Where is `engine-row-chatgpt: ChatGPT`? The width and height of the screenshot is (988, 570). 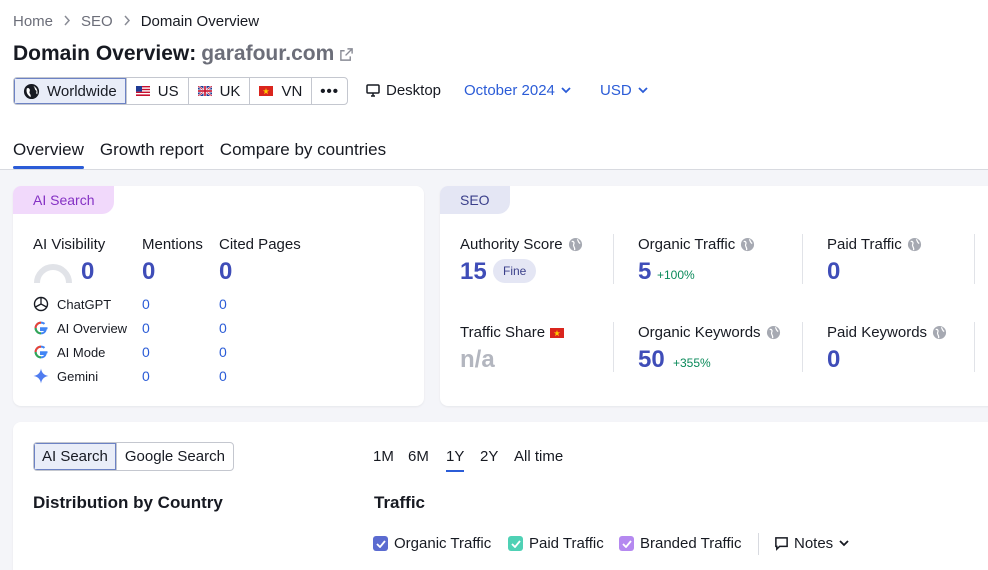
engine-row-chatgpt: ChatGPT is located at coordinates (72, 304).